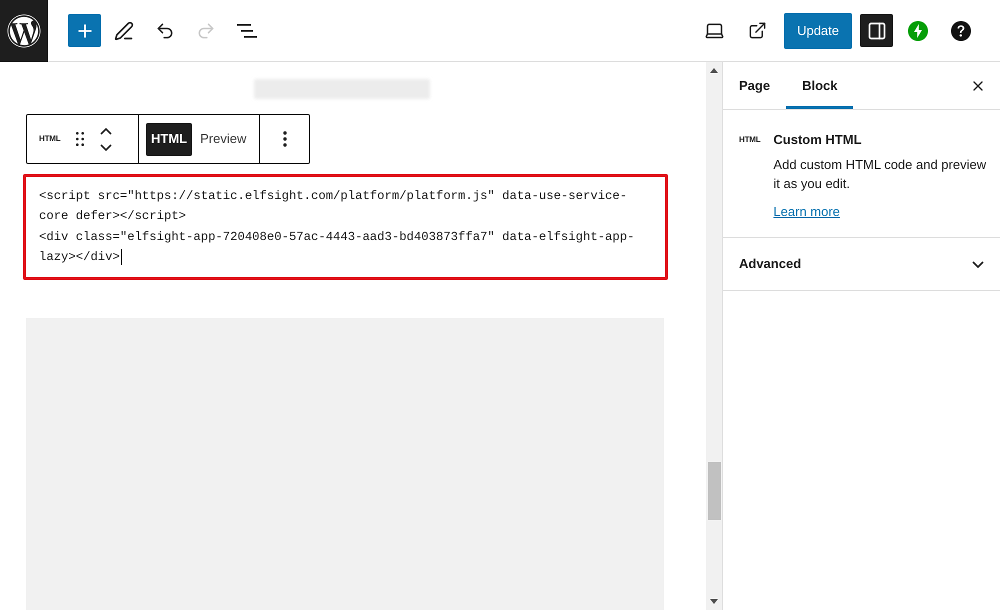 The height and width of the screenshot is (610, 1000). Describe the element at coordinates (345, 227) in the screenshot. I see `code-editor-field: <script src="https://static.elfsight.com/platform/platform.js" data-use-service- core defer></script> <div class="elfsight-app-720408e0-57ac-4443-aad3-bd403873ffa7" data-elfsight-app- lazy></div>` at that location.